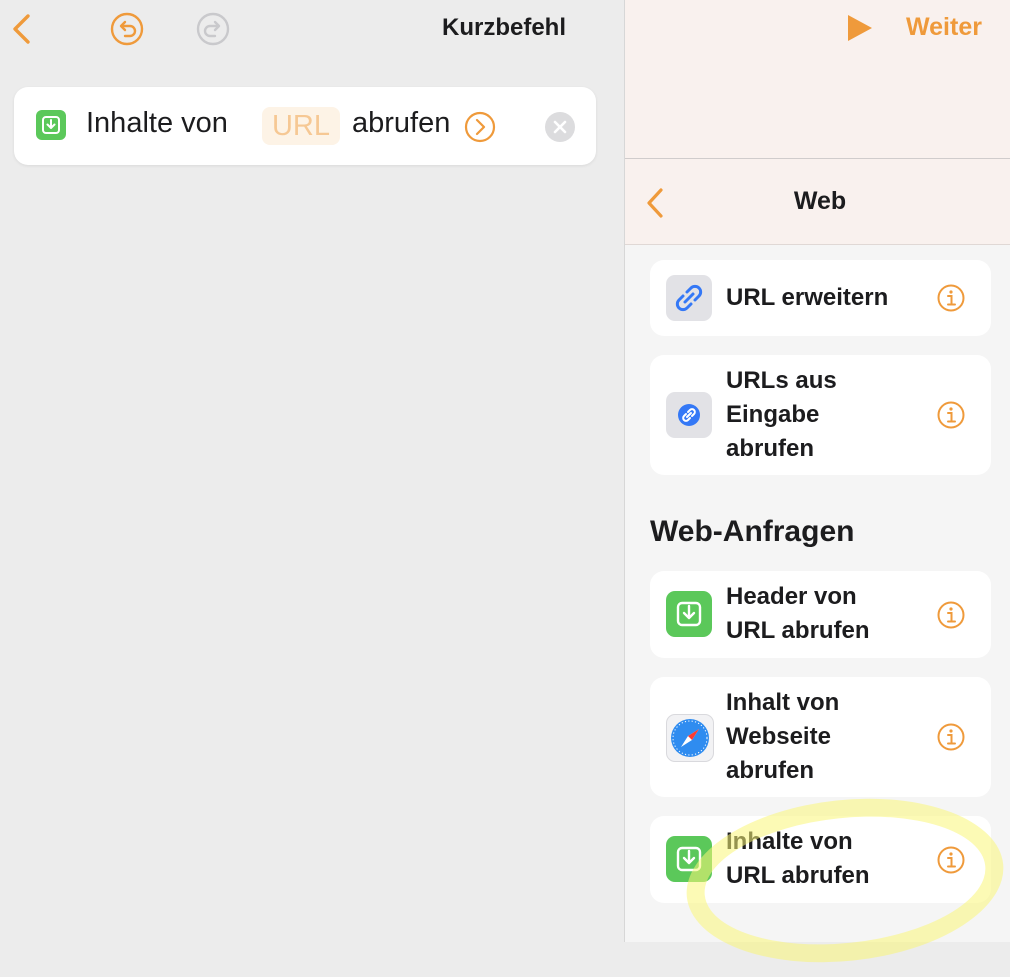 This screenshot has width=1010, height=977. What do you see at coordinates (817, 79) in the screenshot?
I see `run-bar: Weiter` at bounding box center [817, 79].